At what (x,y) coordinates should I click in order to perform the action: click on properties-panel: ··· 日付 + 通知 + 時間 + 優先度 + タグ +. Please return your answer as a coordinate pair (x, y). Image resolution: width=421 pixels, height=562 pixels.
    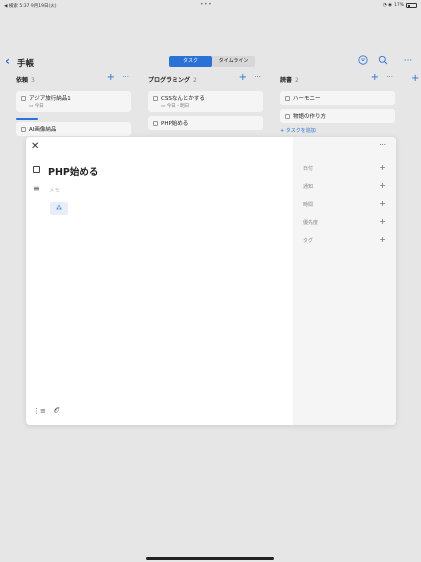
    Looking at the image, I should click on (344, 281).